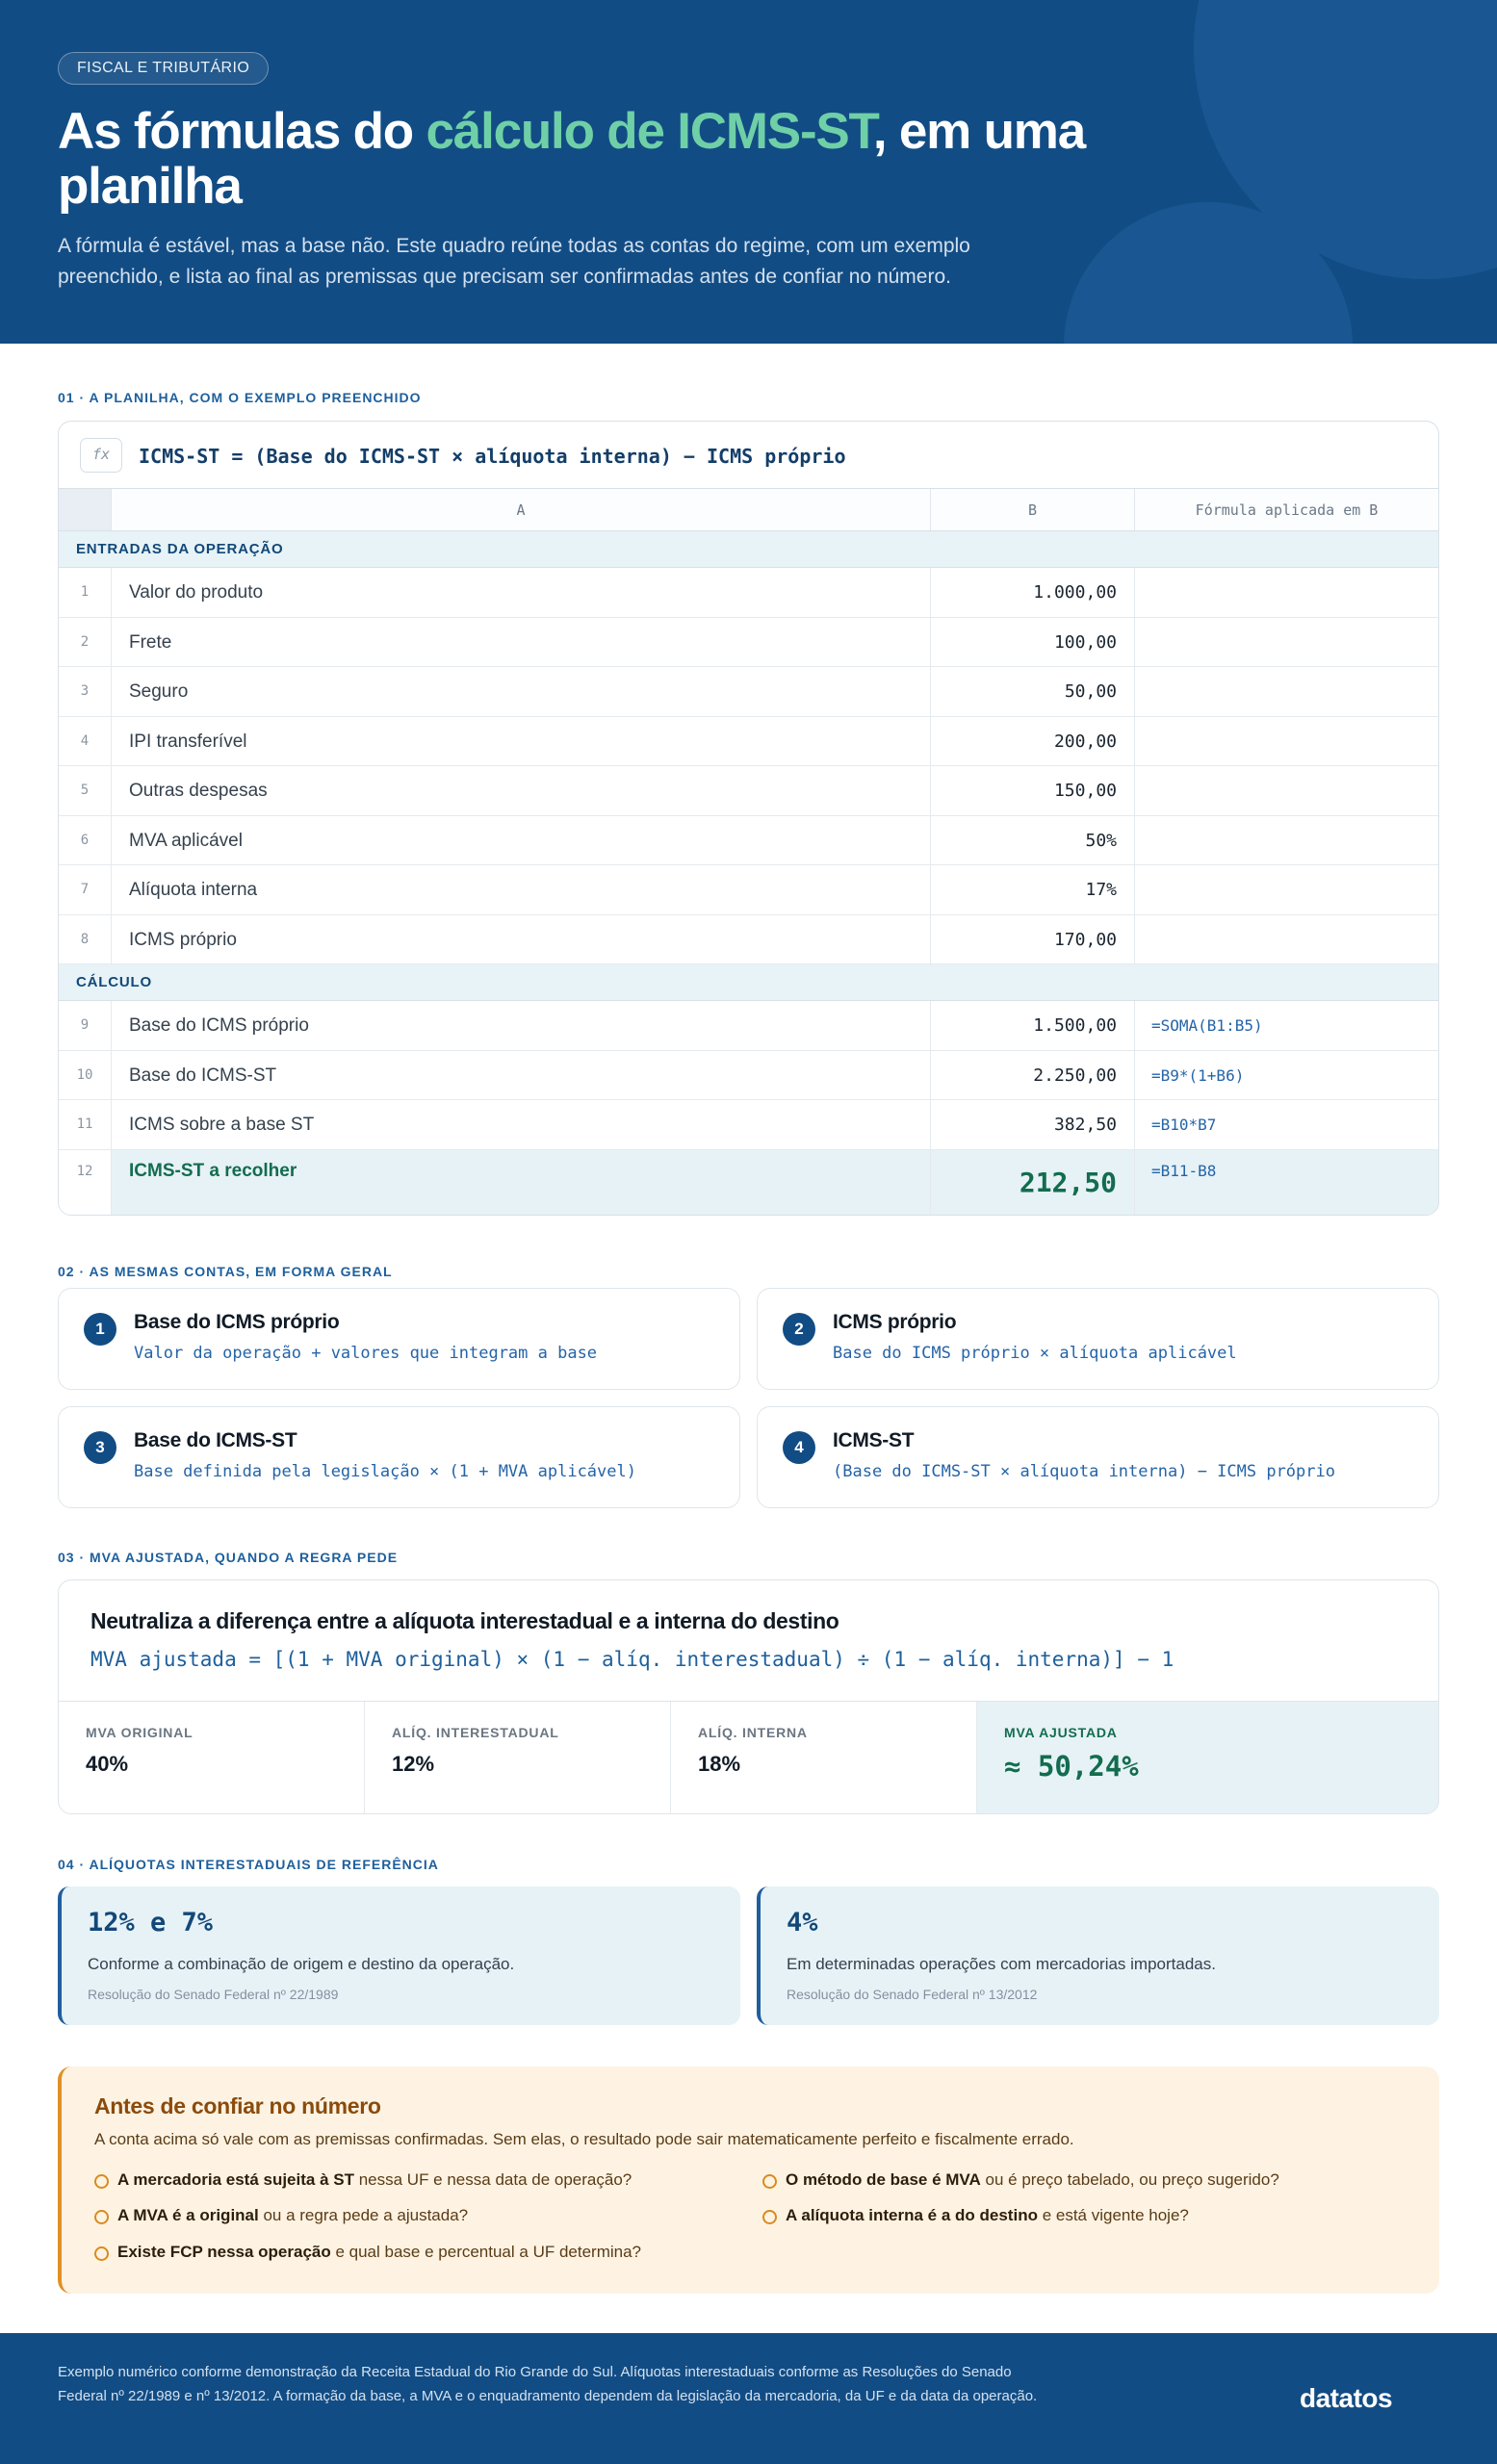 Image resolution: width=1497 pixels, height=2464 pixels. I want to click on column-header-formula: Fórmula aplicada em B, so click(1287, 510).